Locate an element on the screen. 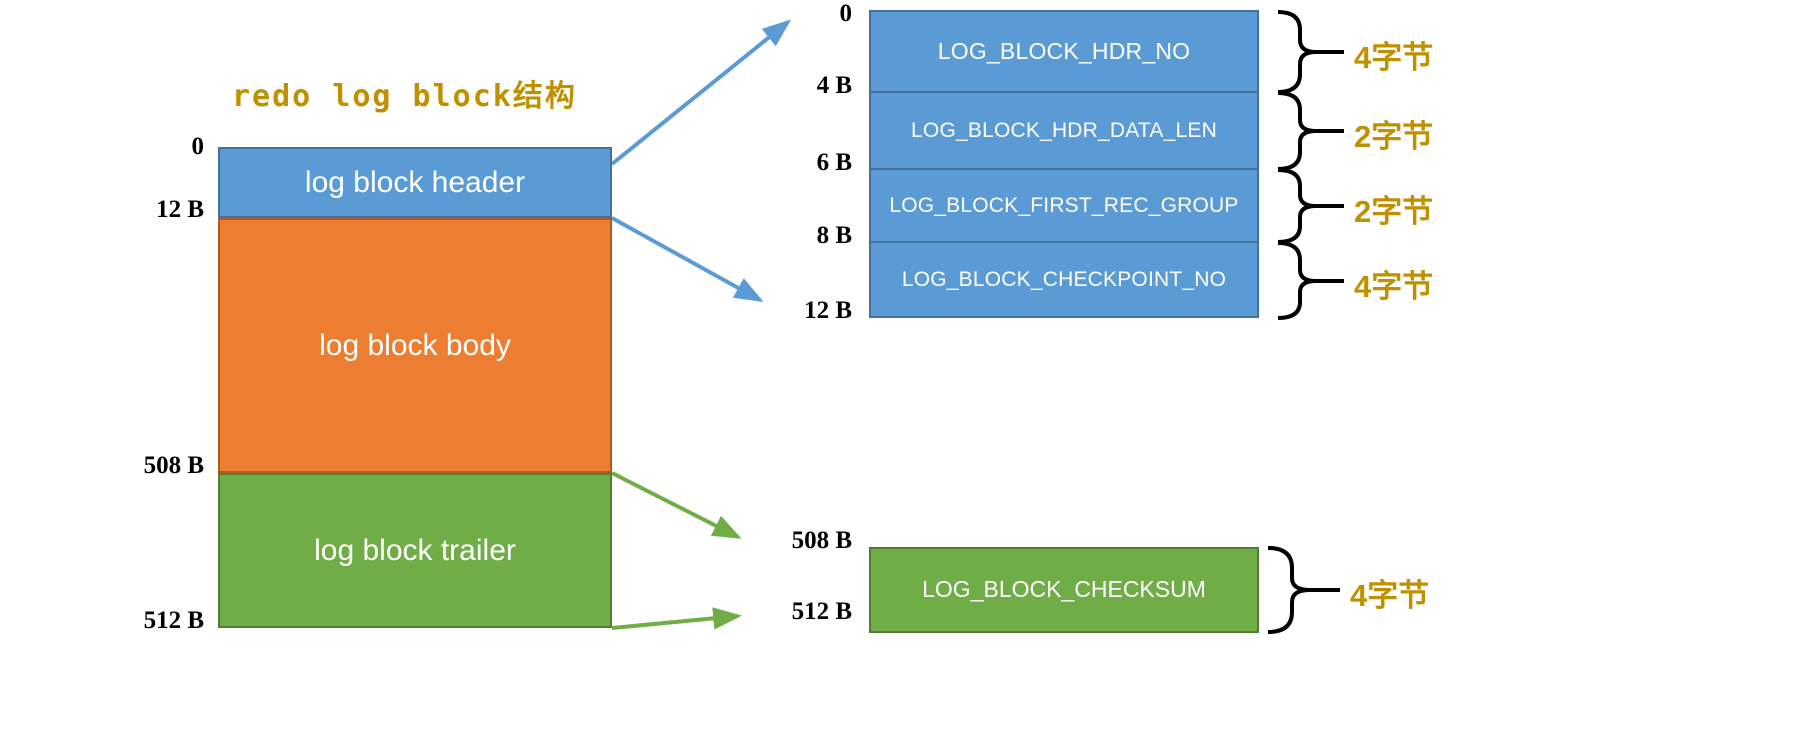  header-field-0: LOG_BLOCK_HDR_NO is located at coordinates (1064, 51).